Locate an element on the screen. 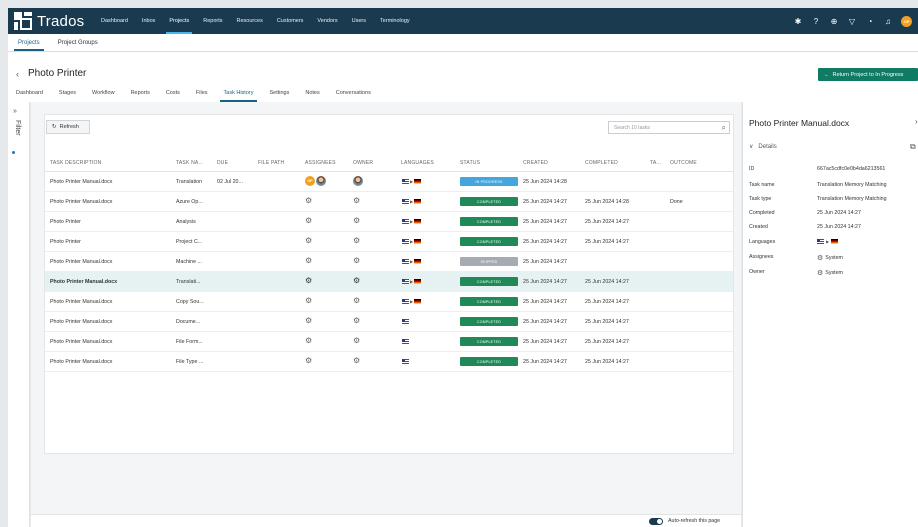 The image size is (918, 527). nav-reports: Reports is located at coordinates (212, 21).